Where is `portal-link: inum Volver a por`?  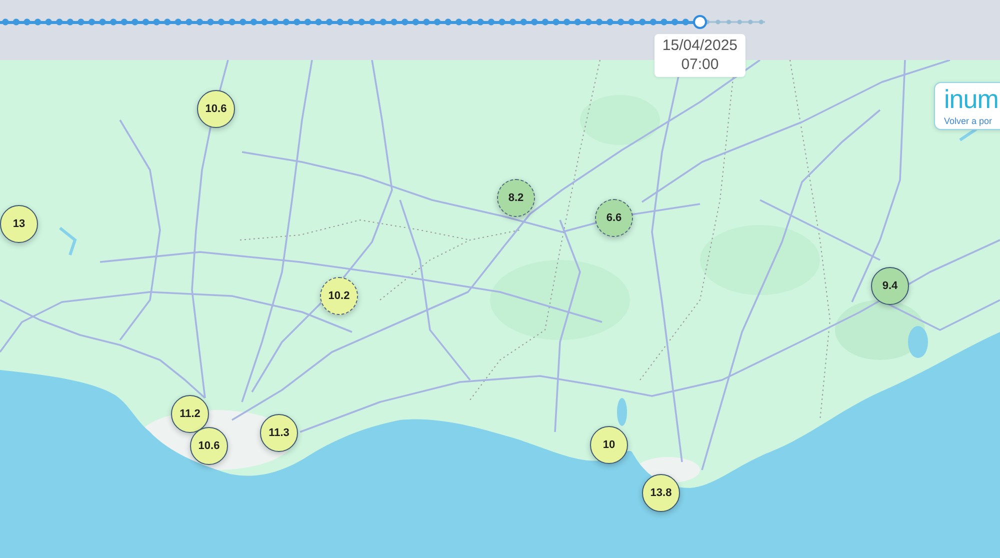
portal-link: inum Volver a por is located at coordinates (967, 106).